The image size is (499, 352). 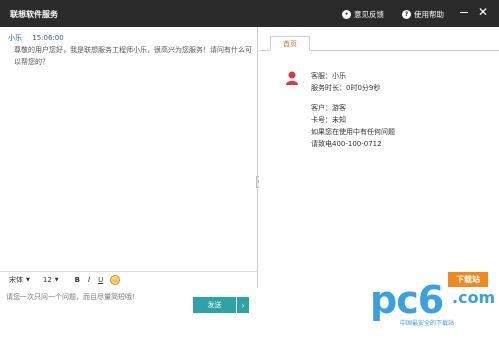 I want to click on help-label: 使用帮助, so click(x=429, y=14).